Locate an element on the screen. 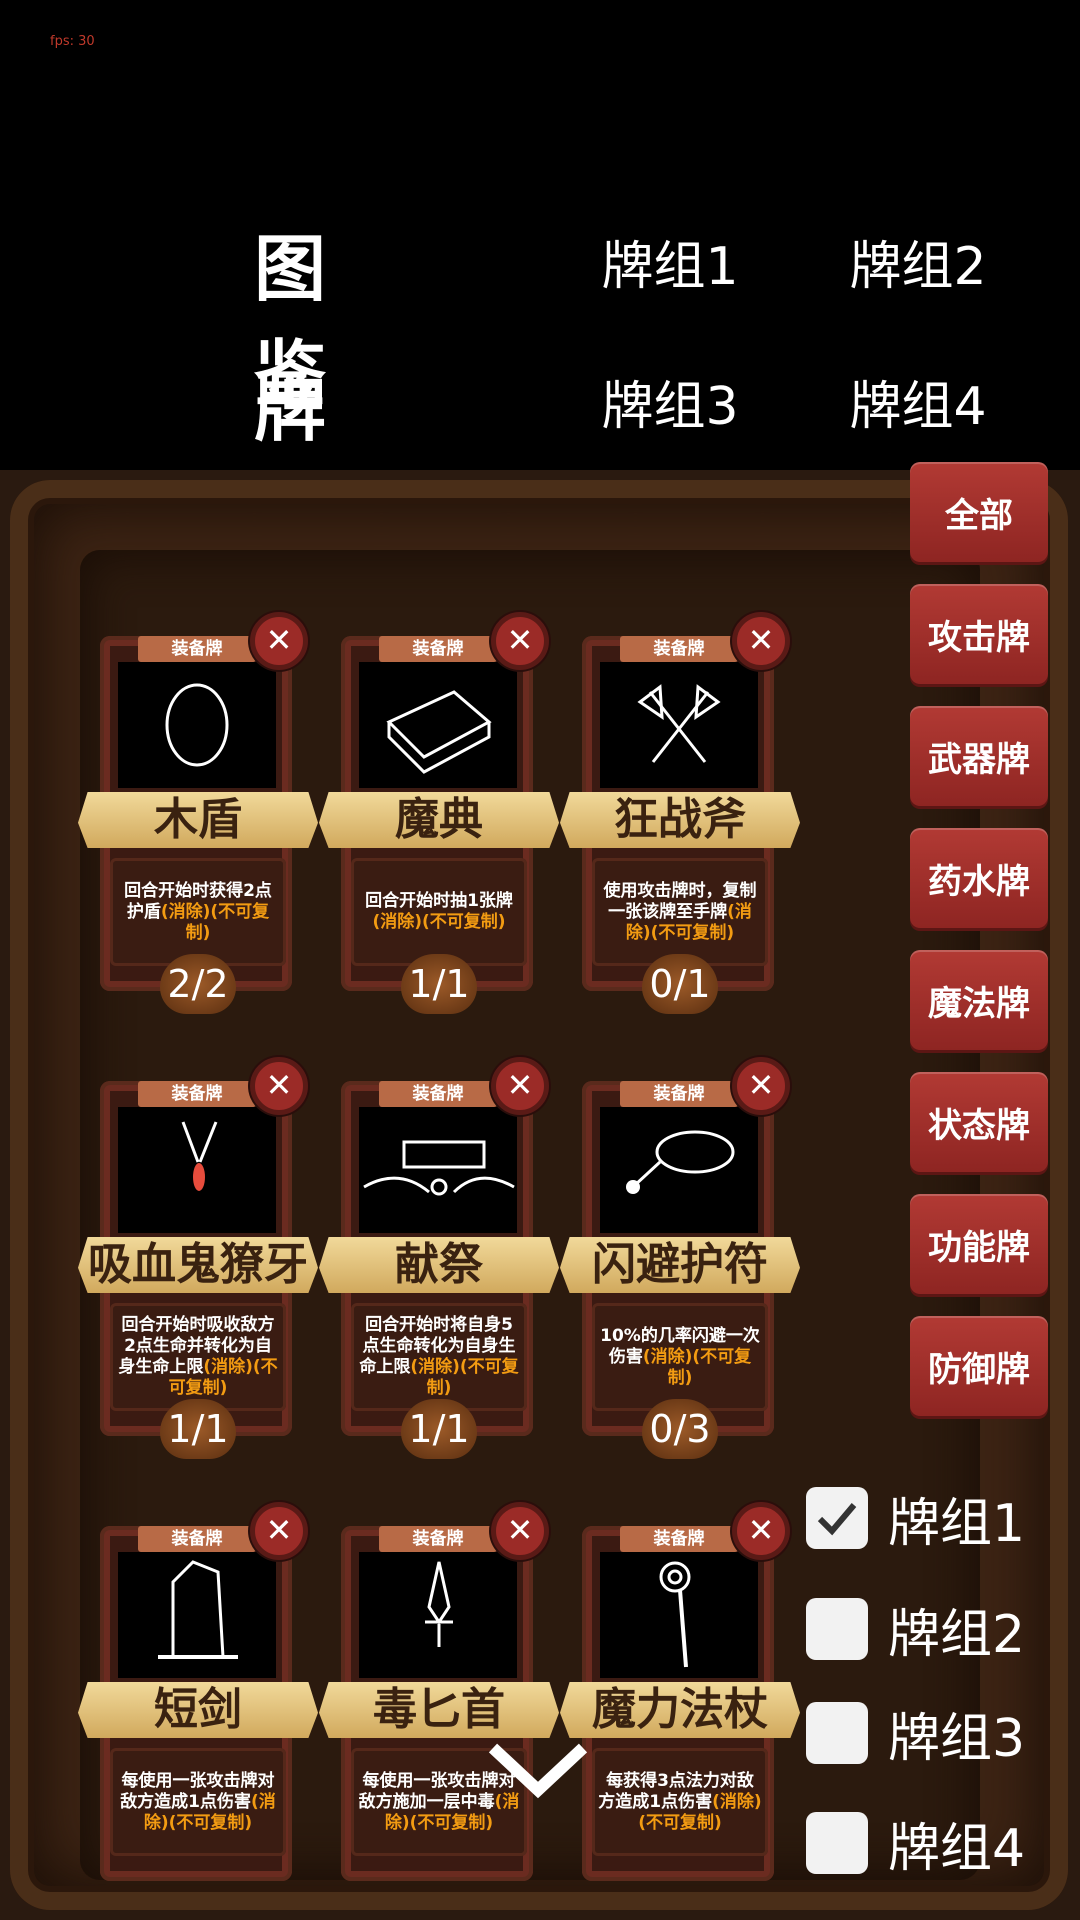 The image size is (1080, 1920). deck-checkbox-3: 牌组3 is located at coordinates (916, 1733).